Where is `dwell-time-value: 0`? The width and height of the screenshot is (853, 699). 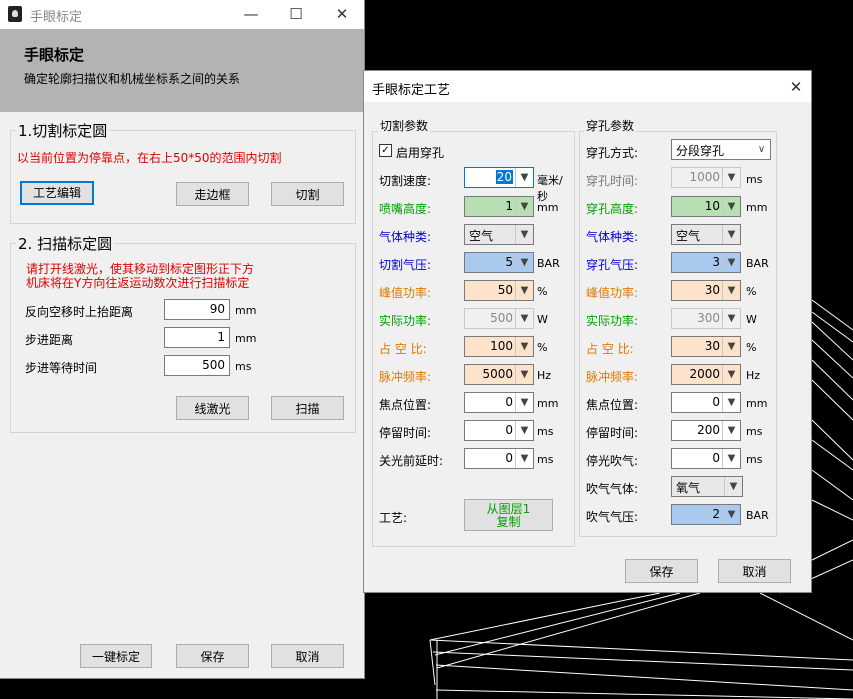
dwell-time-value: 0 is located at coordinates (509, 430).